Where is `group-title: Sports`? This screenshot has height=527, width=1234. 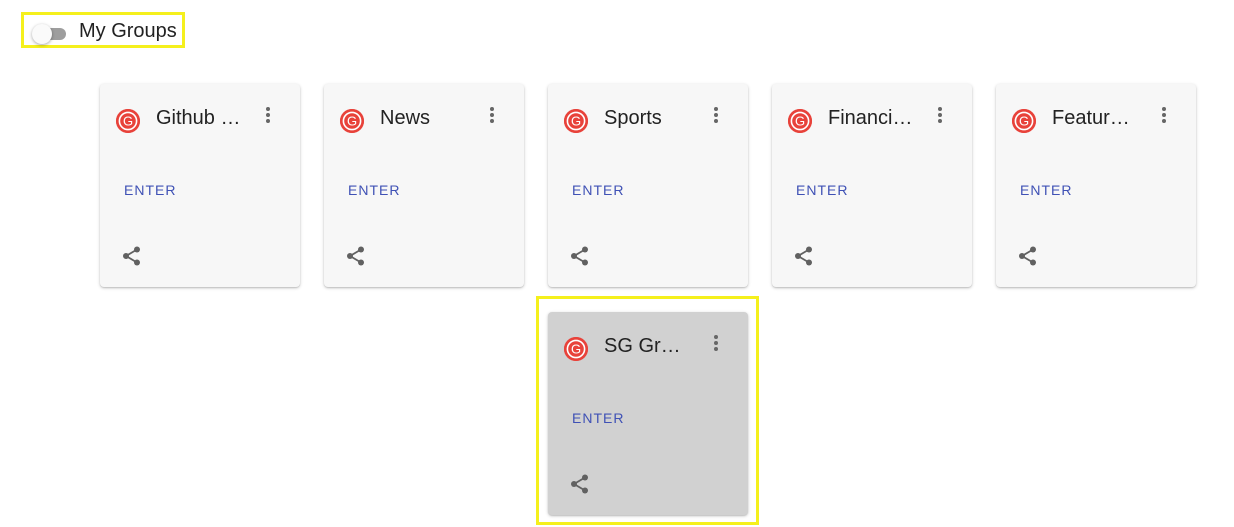 group-title: Sports is located at coordinates (633, 118).